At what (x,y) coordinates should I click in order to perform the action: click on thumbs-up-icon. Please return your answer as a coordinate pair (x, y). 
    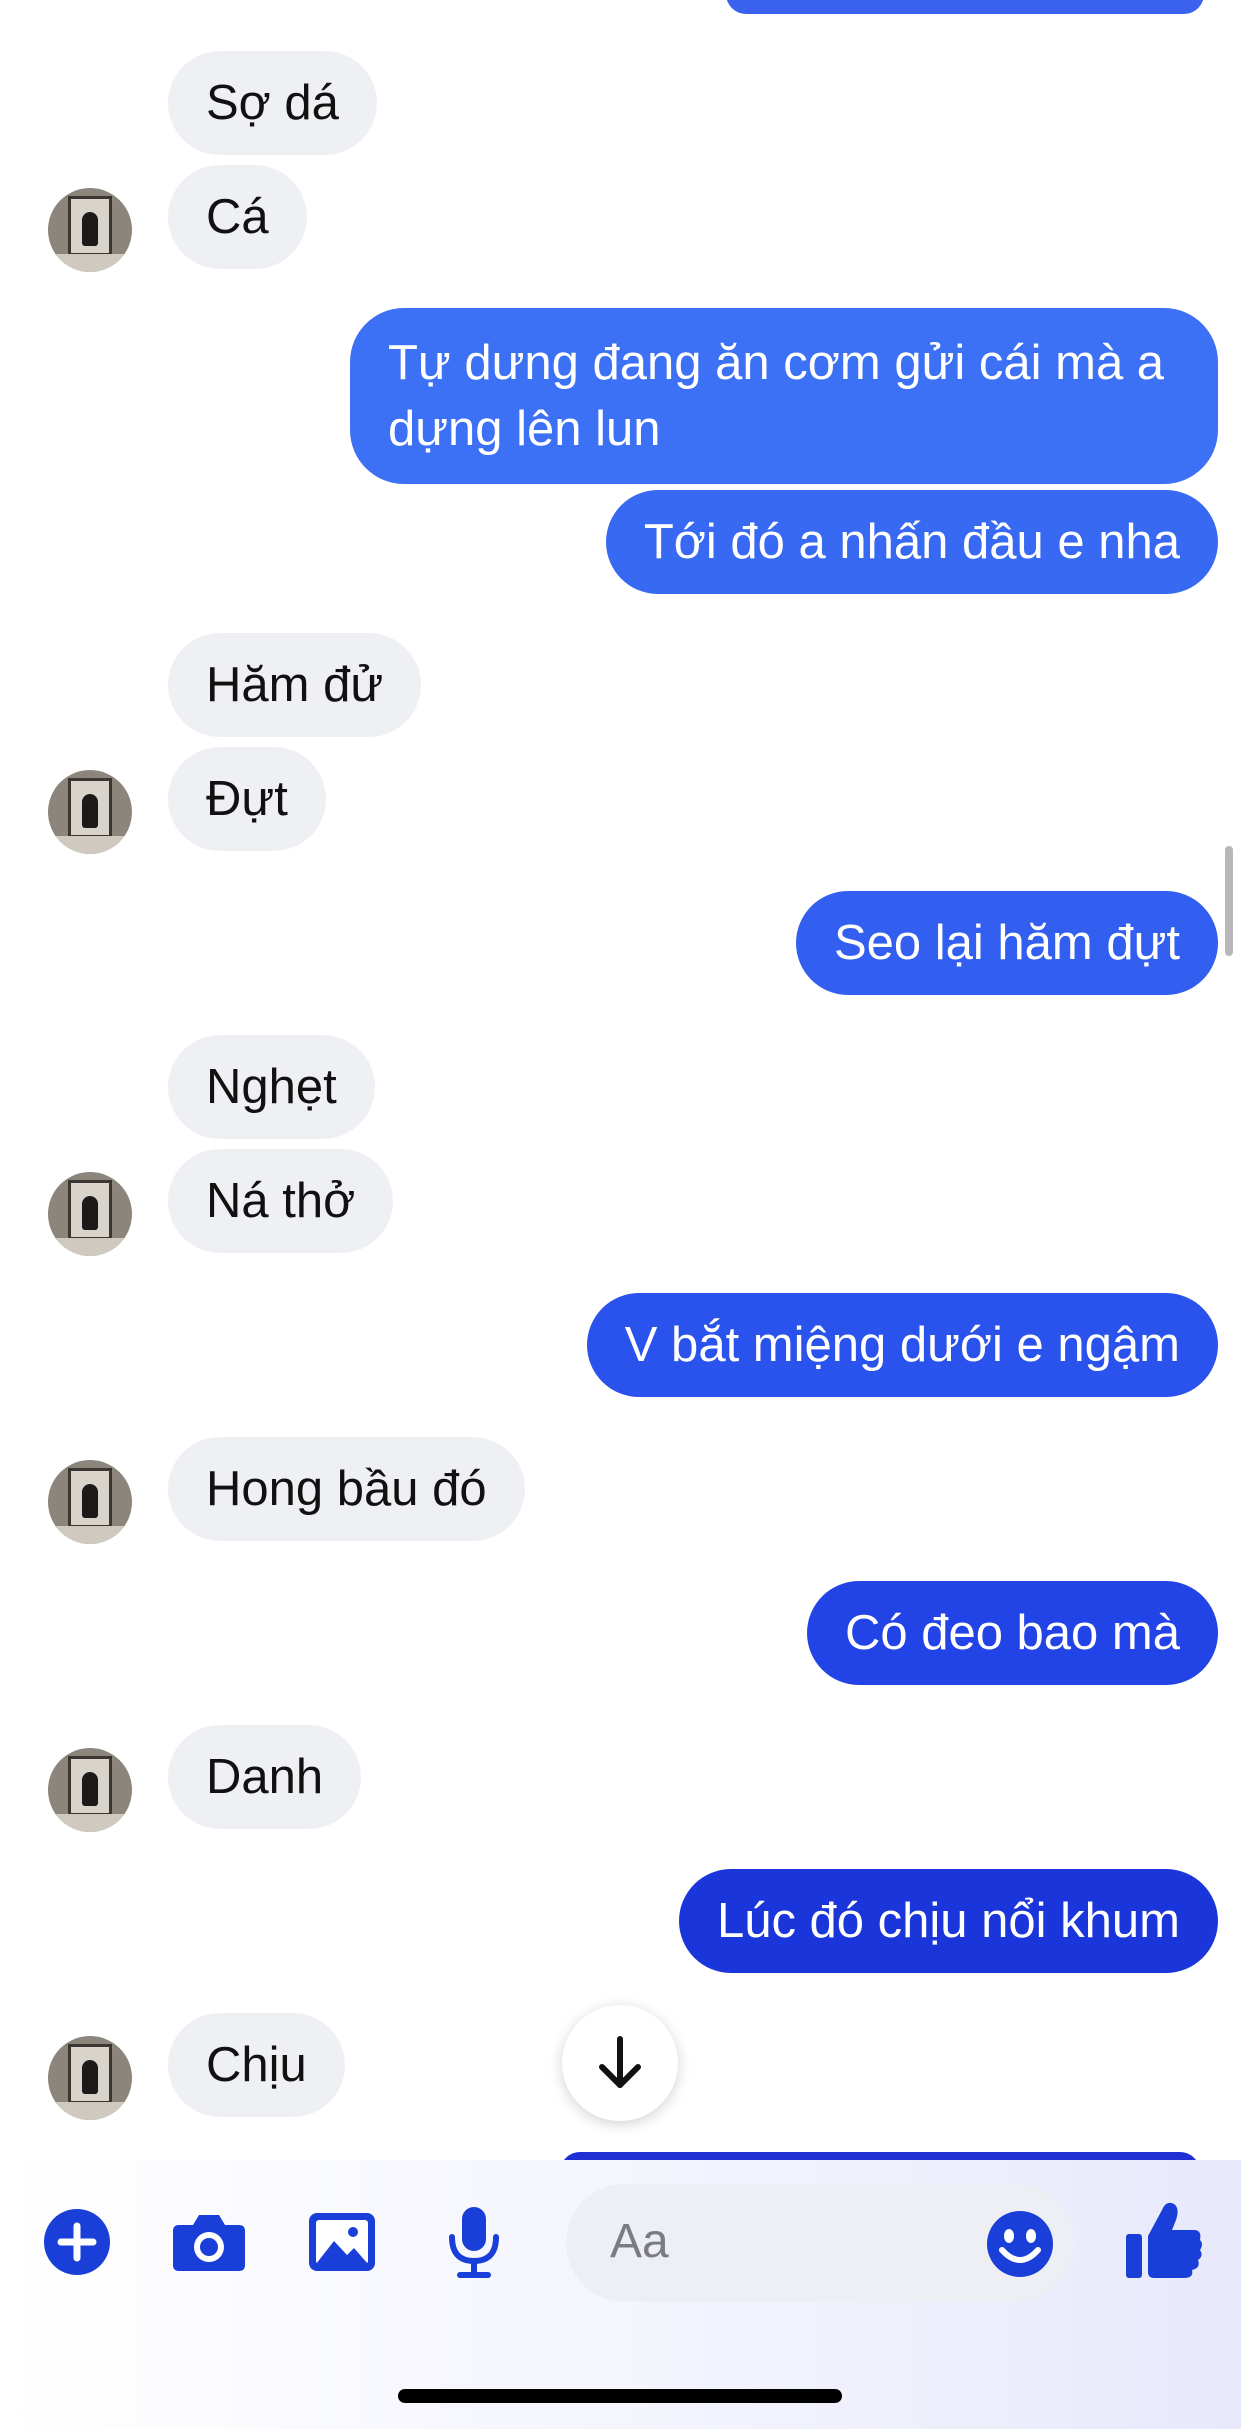
    Looking at the image, I should click on (1164, 2240).